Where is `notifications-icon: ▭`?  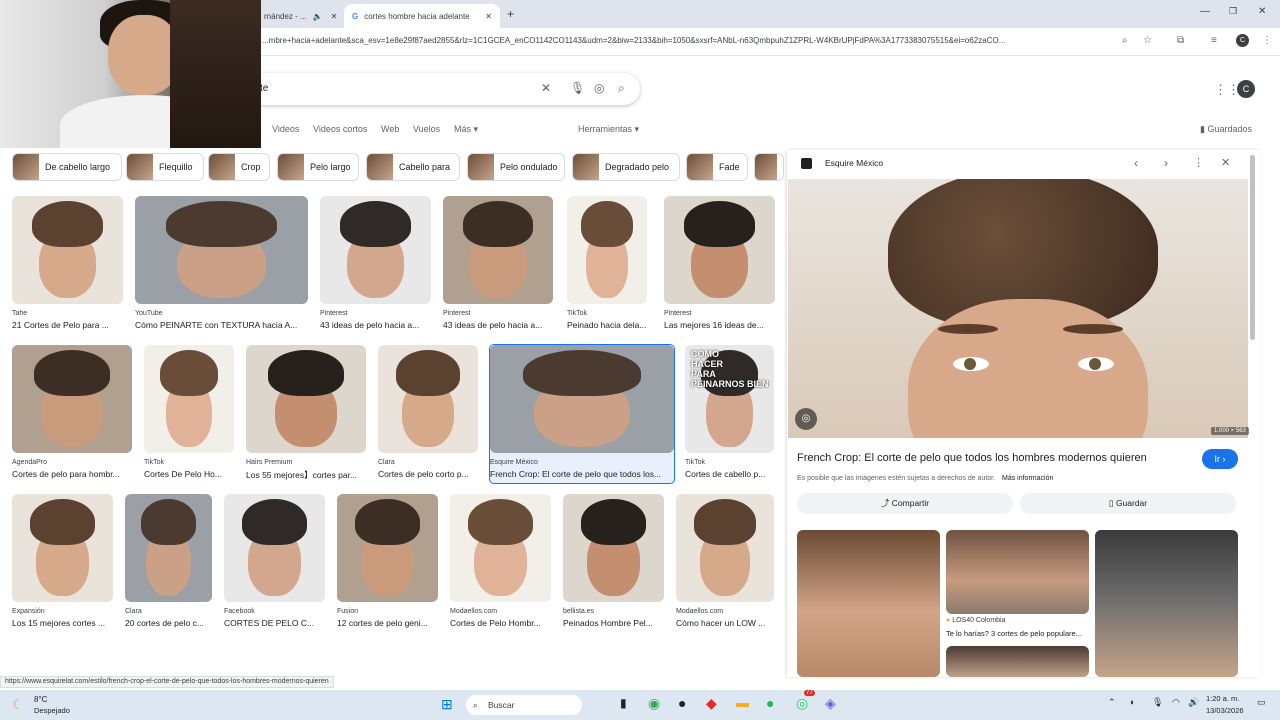 notifications-icon: ▭ is located at coordinates (1261, 702).